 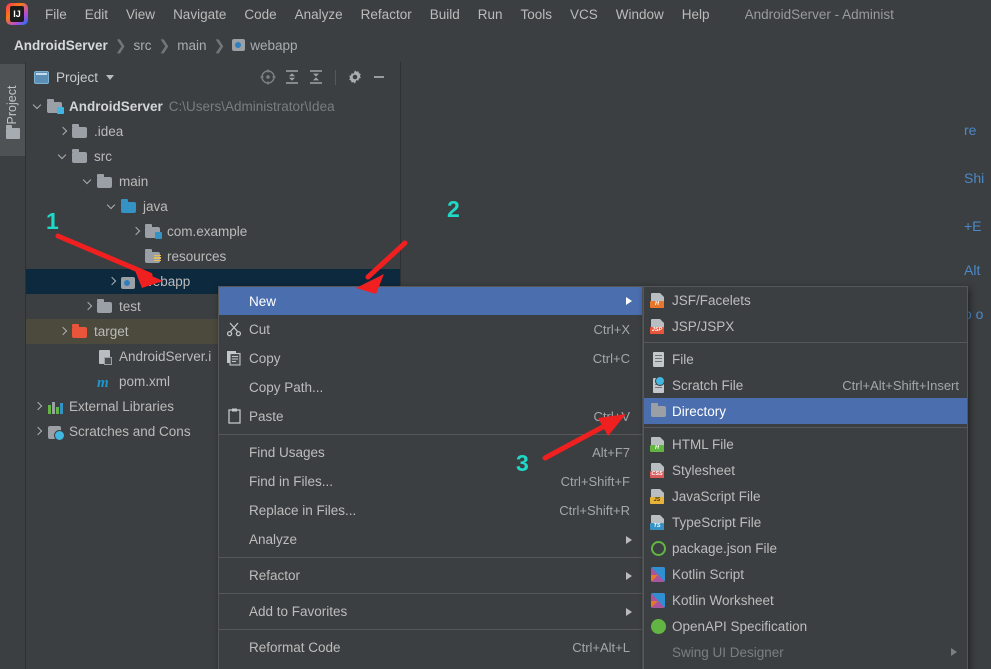 I want to click on tree-label: pom.xml, so click(x=145, y=381).